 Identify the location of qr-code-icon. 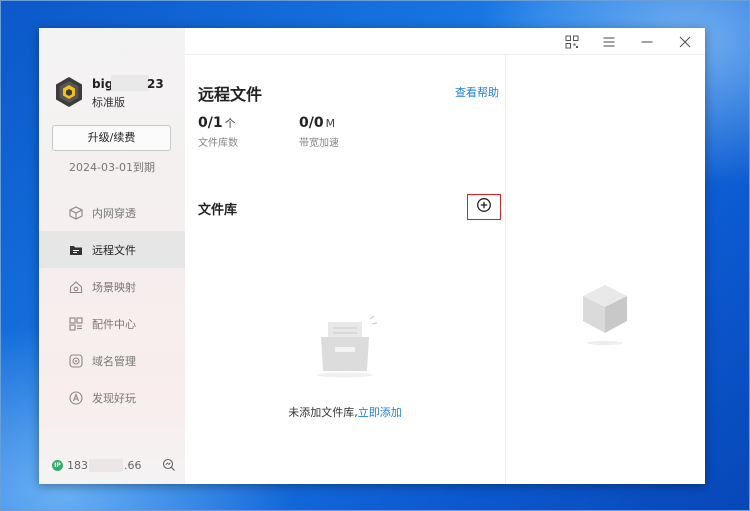
(572, 41).